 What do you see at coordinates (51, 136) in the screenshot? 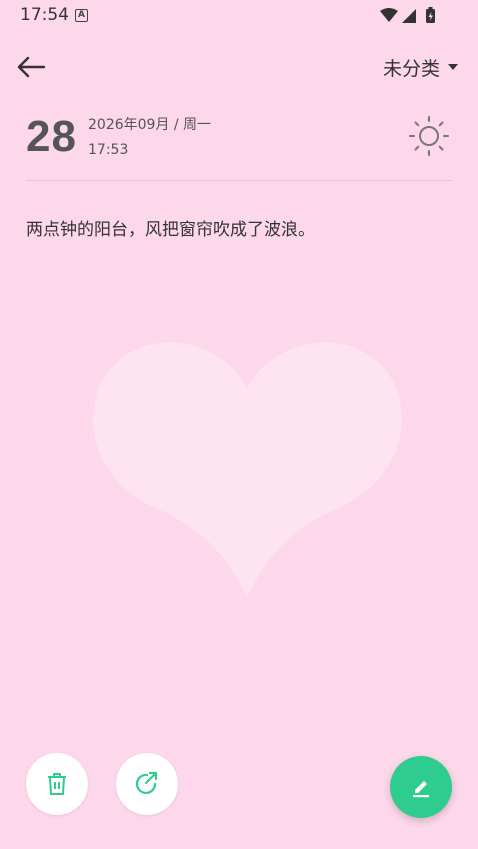
I see `entry-day: 28` at bounding box center [51, 136].